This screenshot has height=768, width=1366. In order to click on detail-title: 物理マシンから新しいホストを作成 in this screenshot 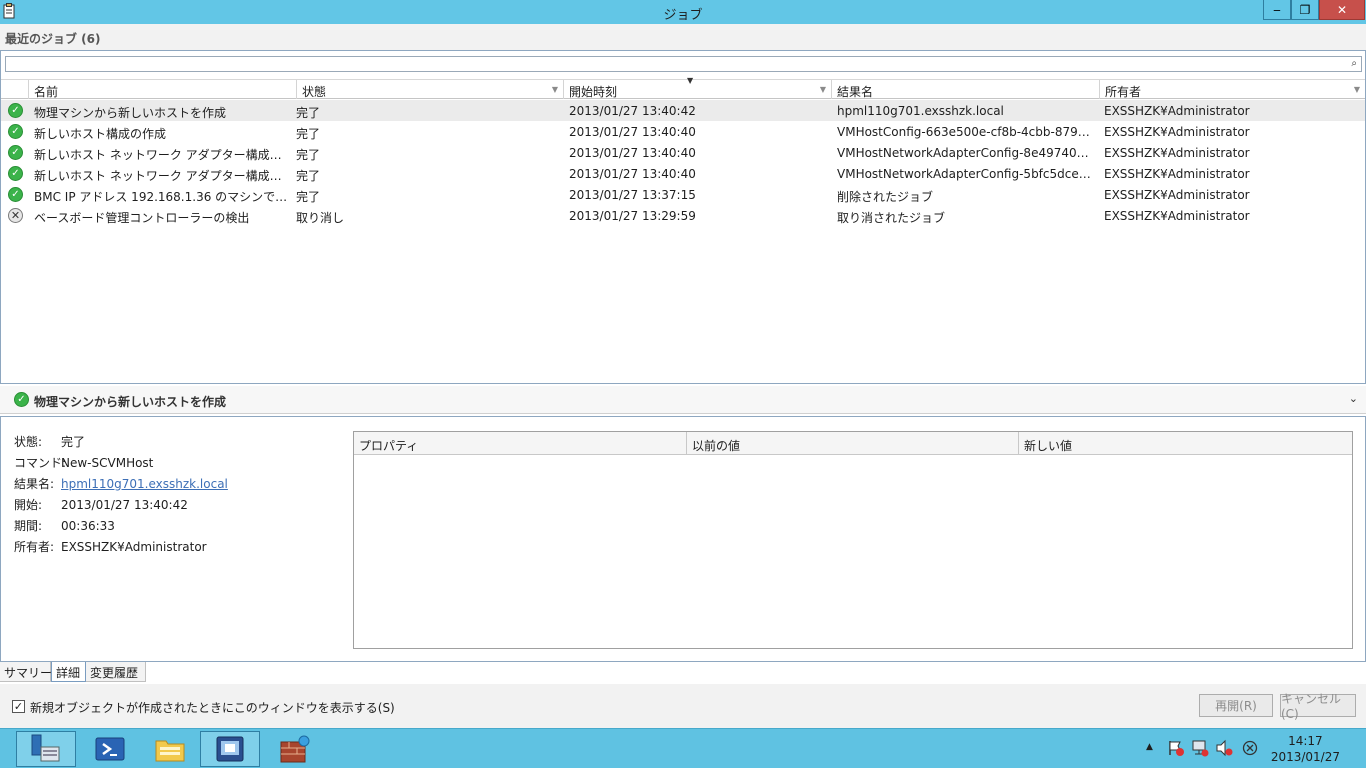, I will do `click(130, 402)`.